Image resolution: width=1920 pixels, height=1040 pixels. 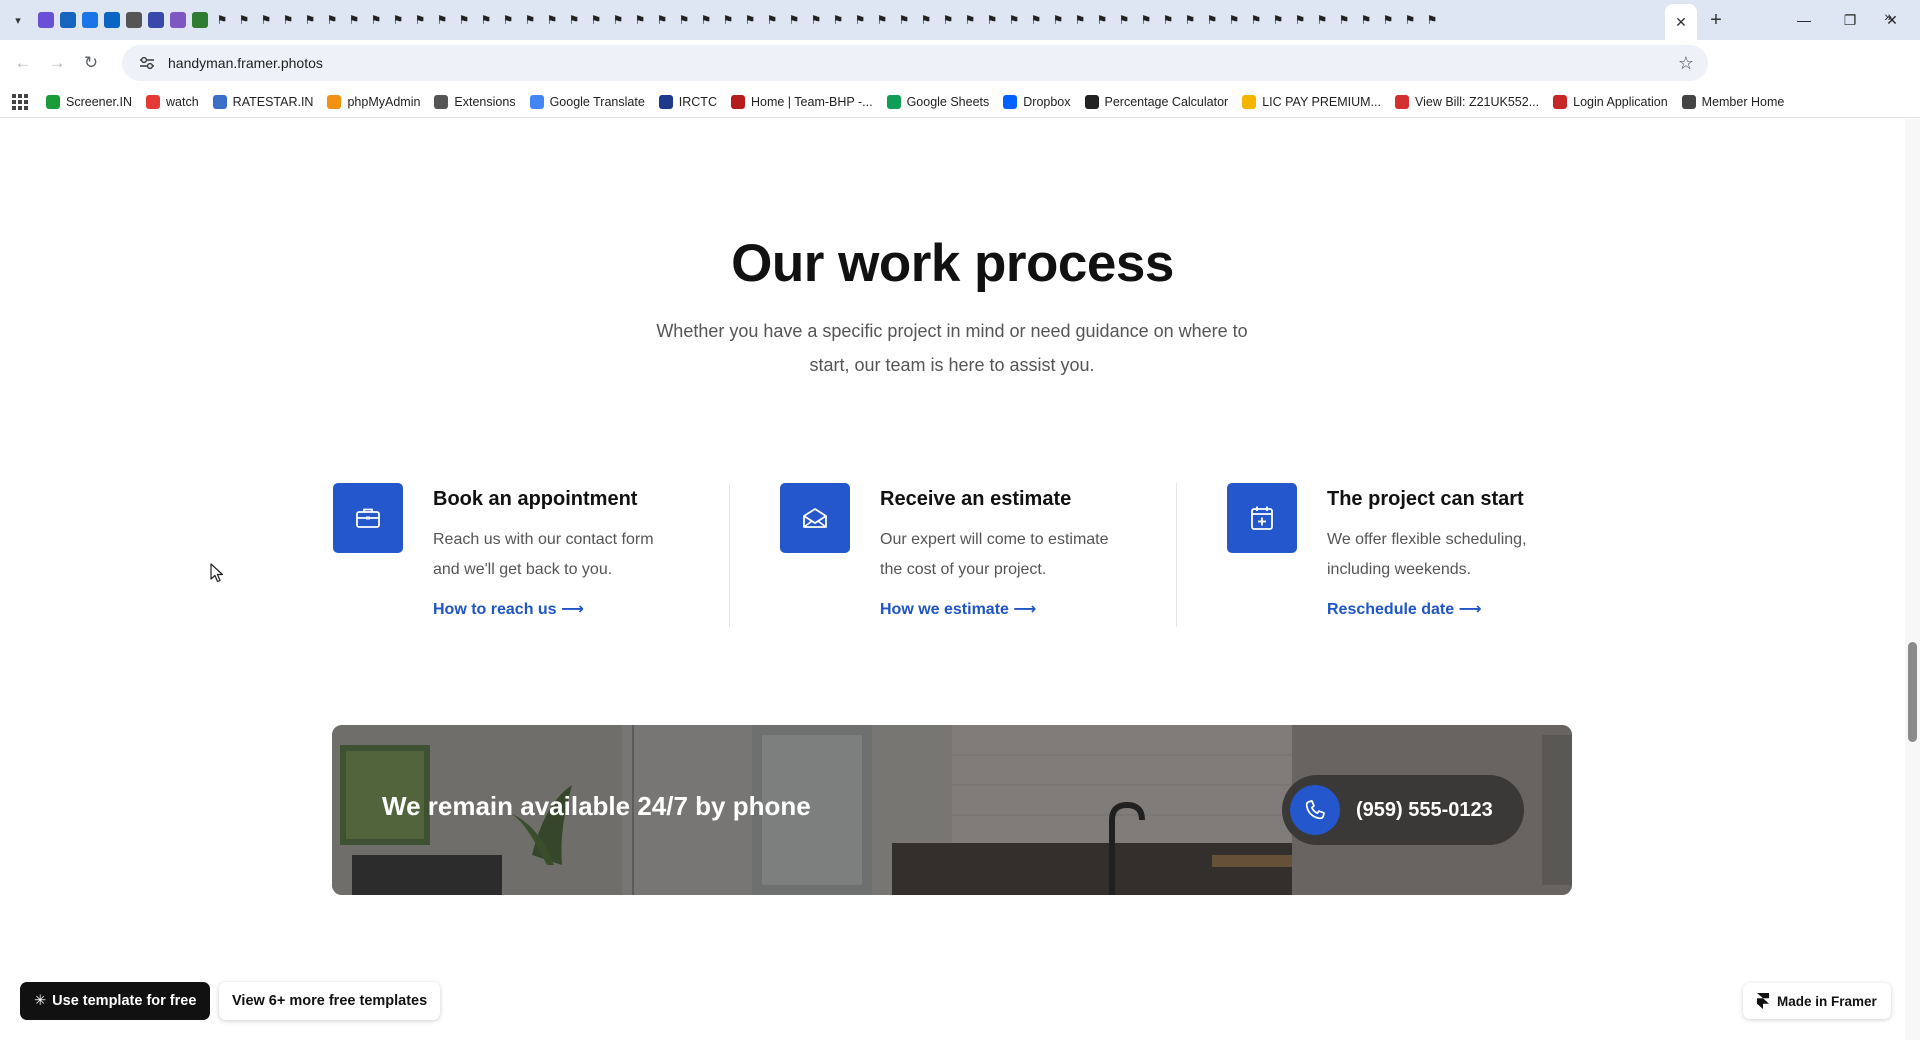 What do you see at coordinates (1403, 810) in the screenshot?
I see `phone-button: (959) 555-0123` at bounding box center [1403, 810].